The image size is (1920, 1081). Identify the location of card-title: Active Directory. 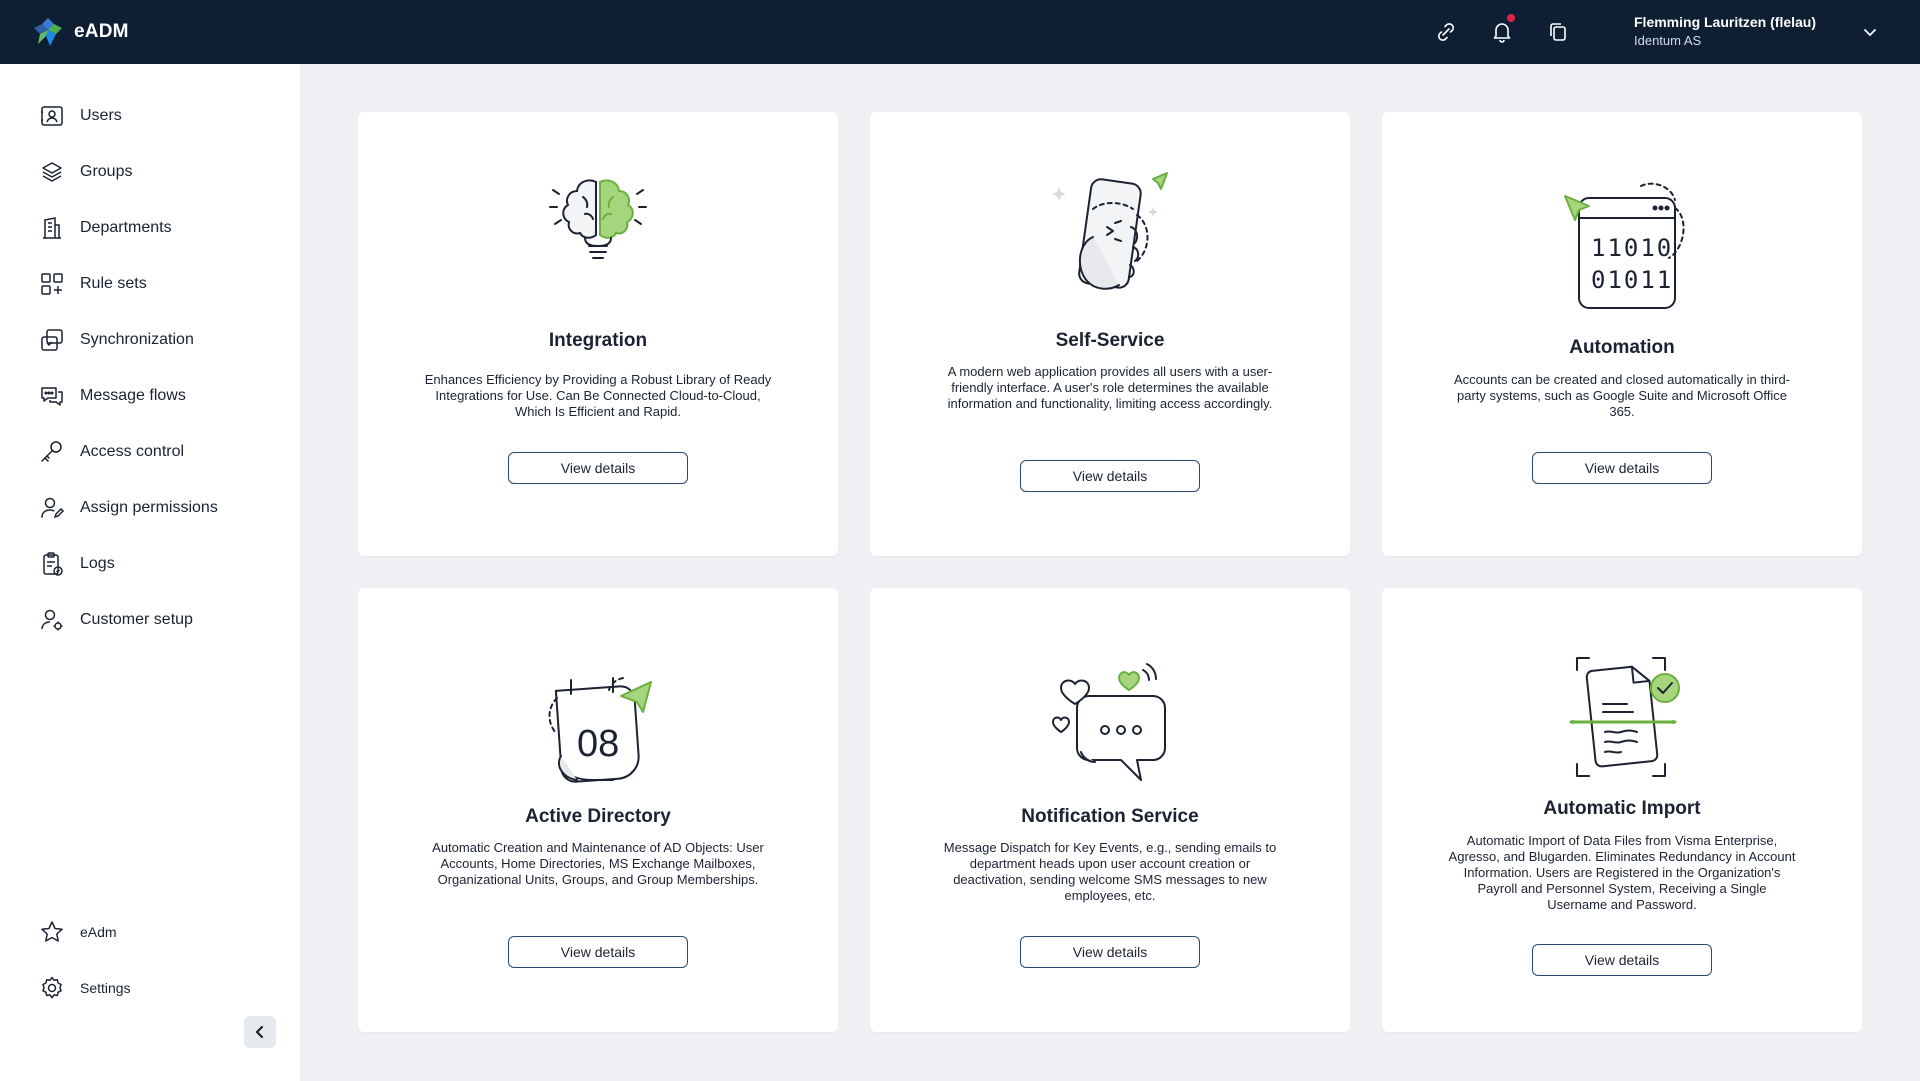
(598, 816).